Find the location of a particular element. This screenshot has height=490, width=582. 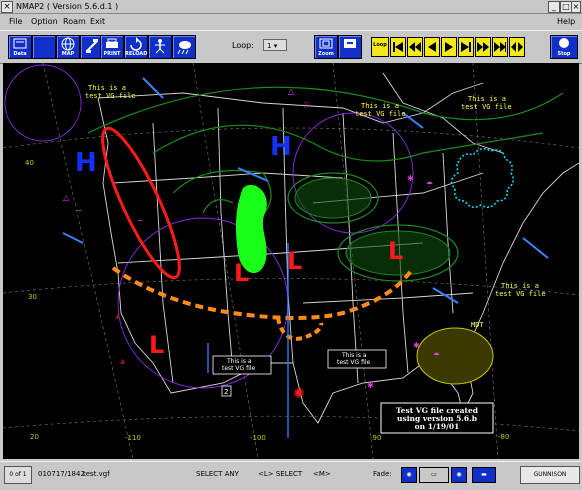

zoom-button: Zoom is located at coordinates (326, 47).